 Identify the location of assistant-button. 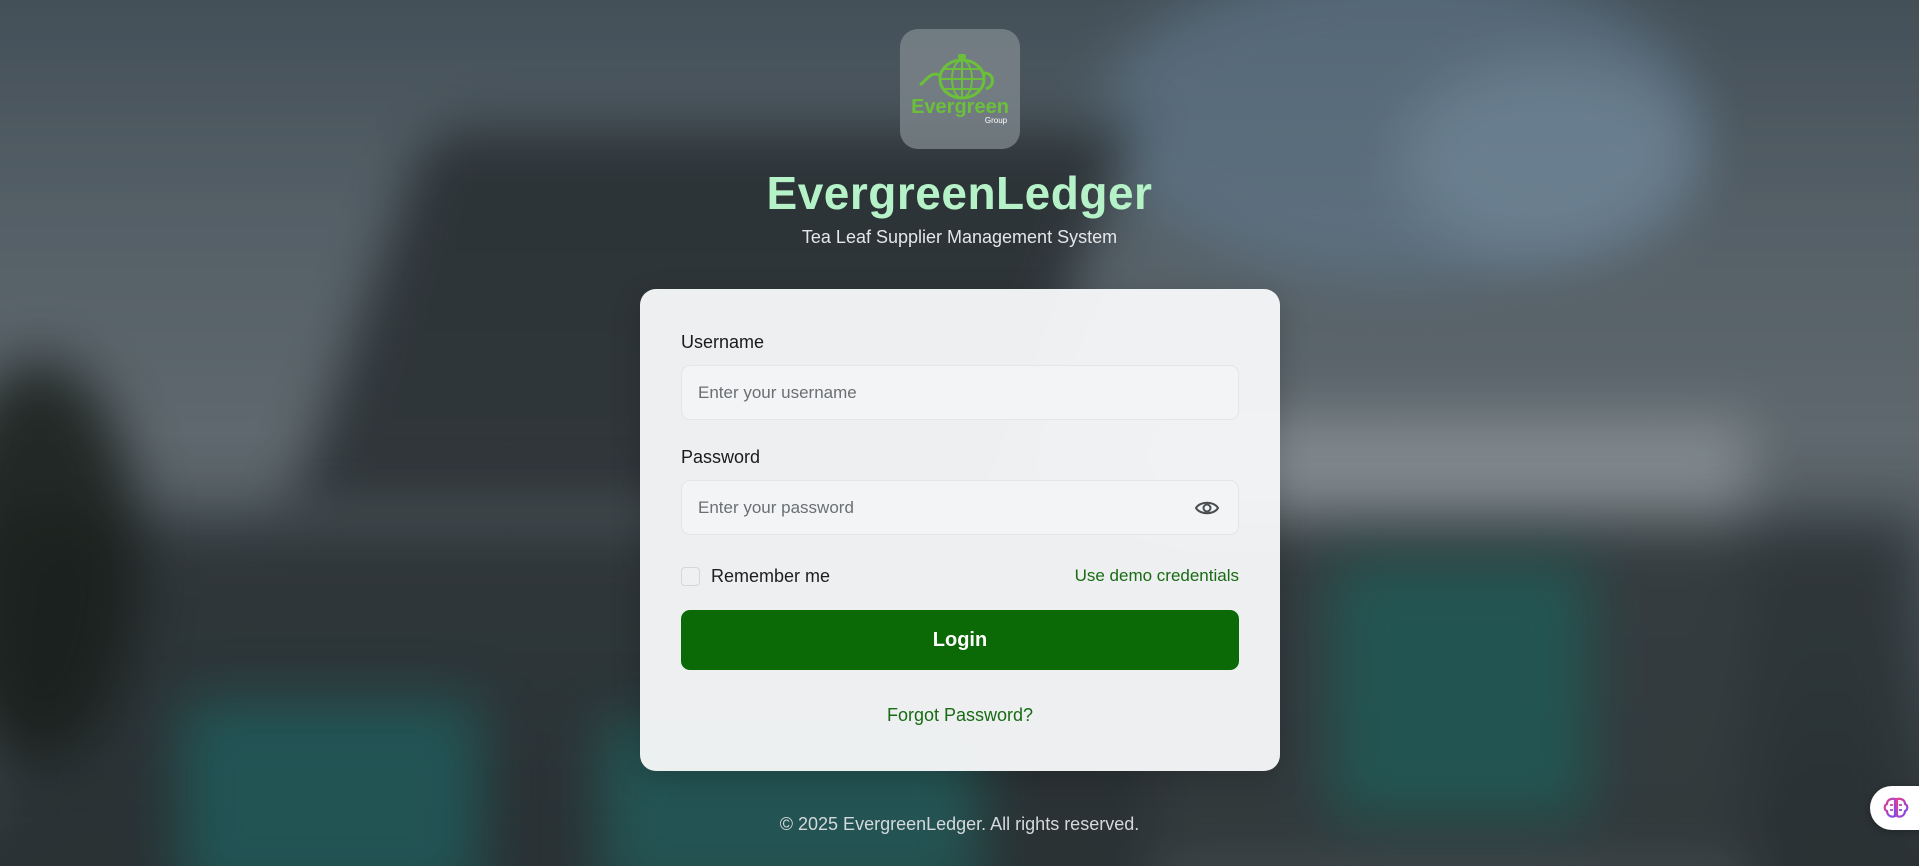
(1894, 808).